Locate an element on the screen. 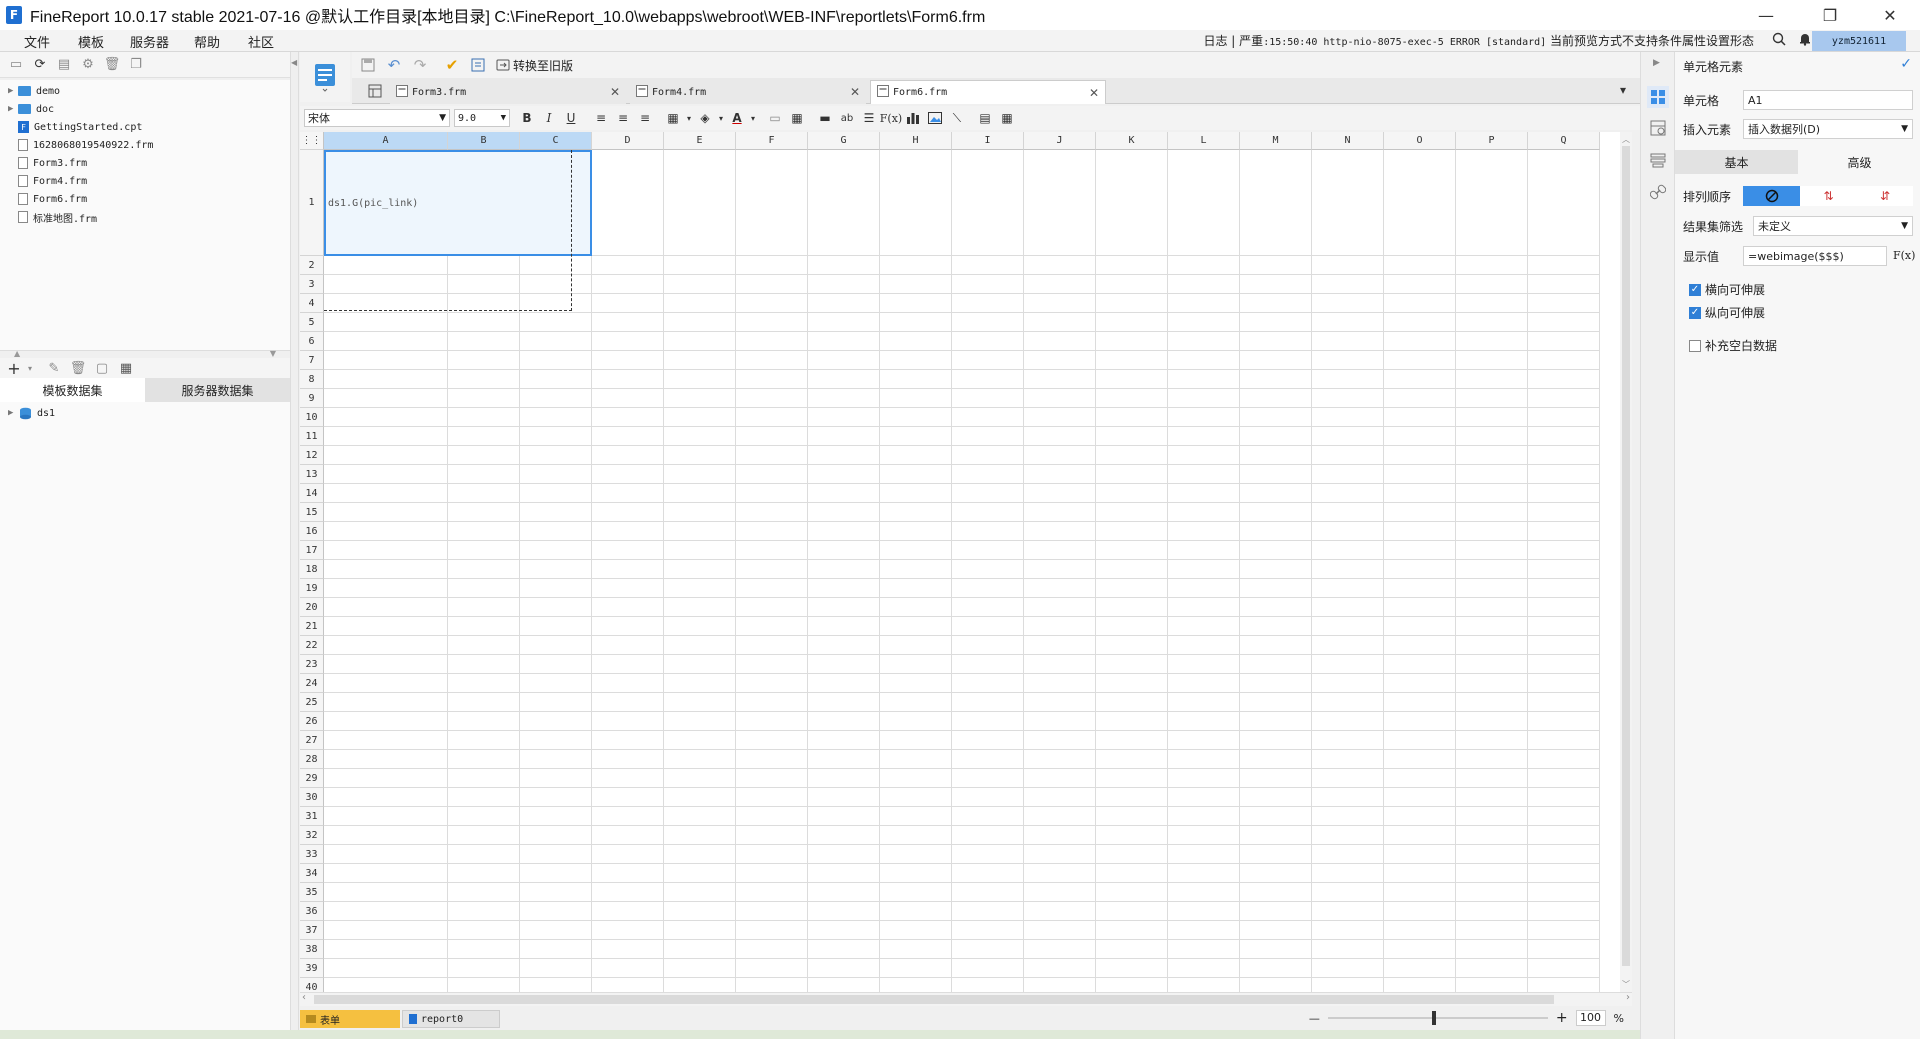 Image resolution: width=1920 pixels, height=1039 pixels. format-brush-icon: ✔ is located at coordinates (452, 65).